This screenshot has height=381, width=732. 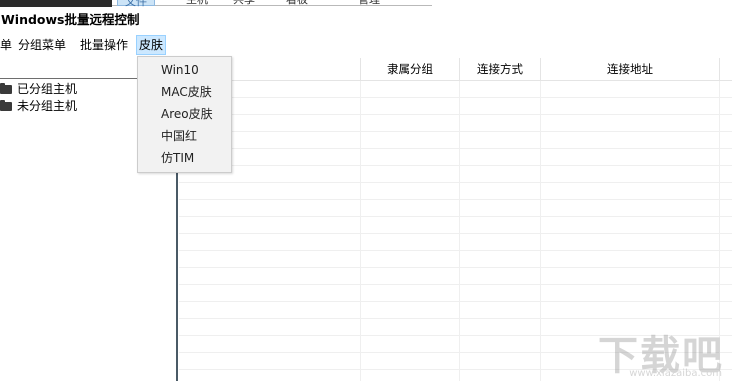 I want to click on tab-share: 共享, so click(x=244, y=3).